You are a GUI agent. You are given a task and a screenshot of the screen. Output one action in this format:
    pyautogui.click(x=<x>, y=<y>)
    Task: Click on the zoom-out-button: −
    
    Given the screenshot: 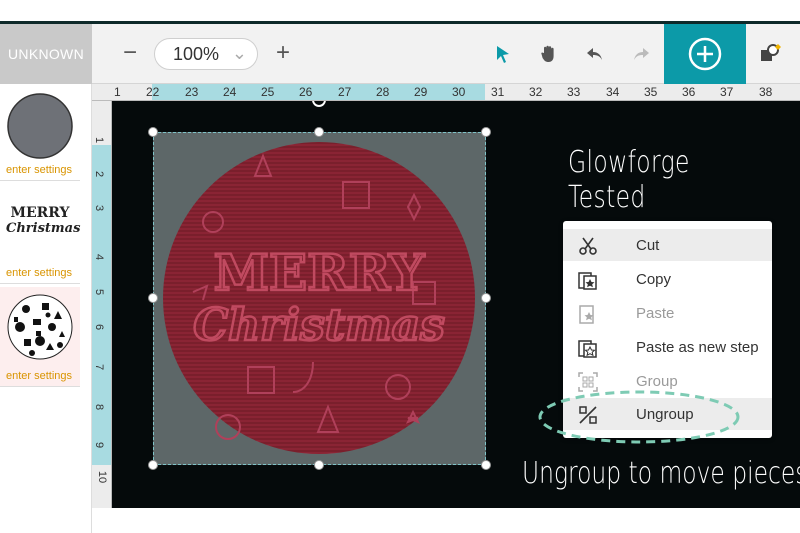 What is the action you would take?
    pyautogui.click(x=130, y=53)
    